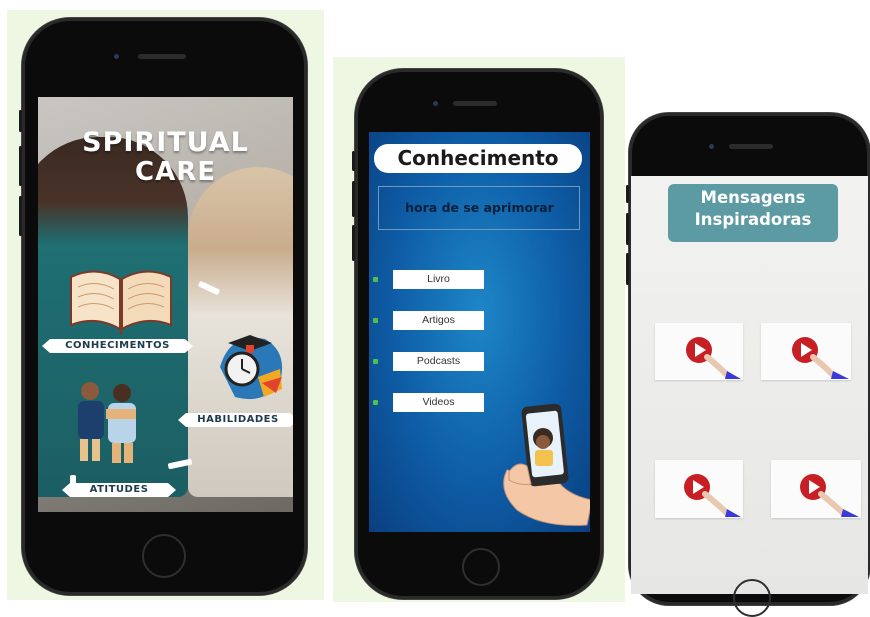 This screenshot has height=617, width=870. Describe the element at coordinates (165, 142) in the screenshot. I see `title-spiritual: SPIRITUAL` at that location.